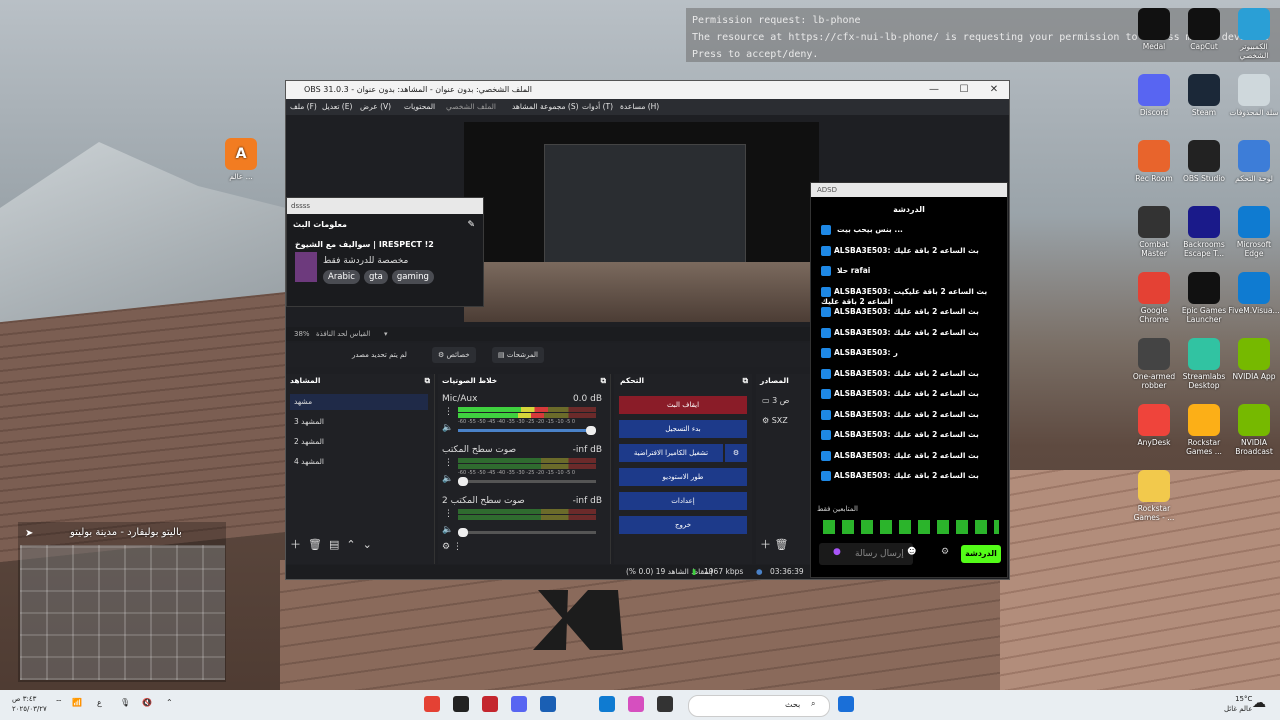 Image resolution: width=1280 pixels, height=720 pixels. I want to click on chevron-up-icon: ⌃, so click(169, 702).